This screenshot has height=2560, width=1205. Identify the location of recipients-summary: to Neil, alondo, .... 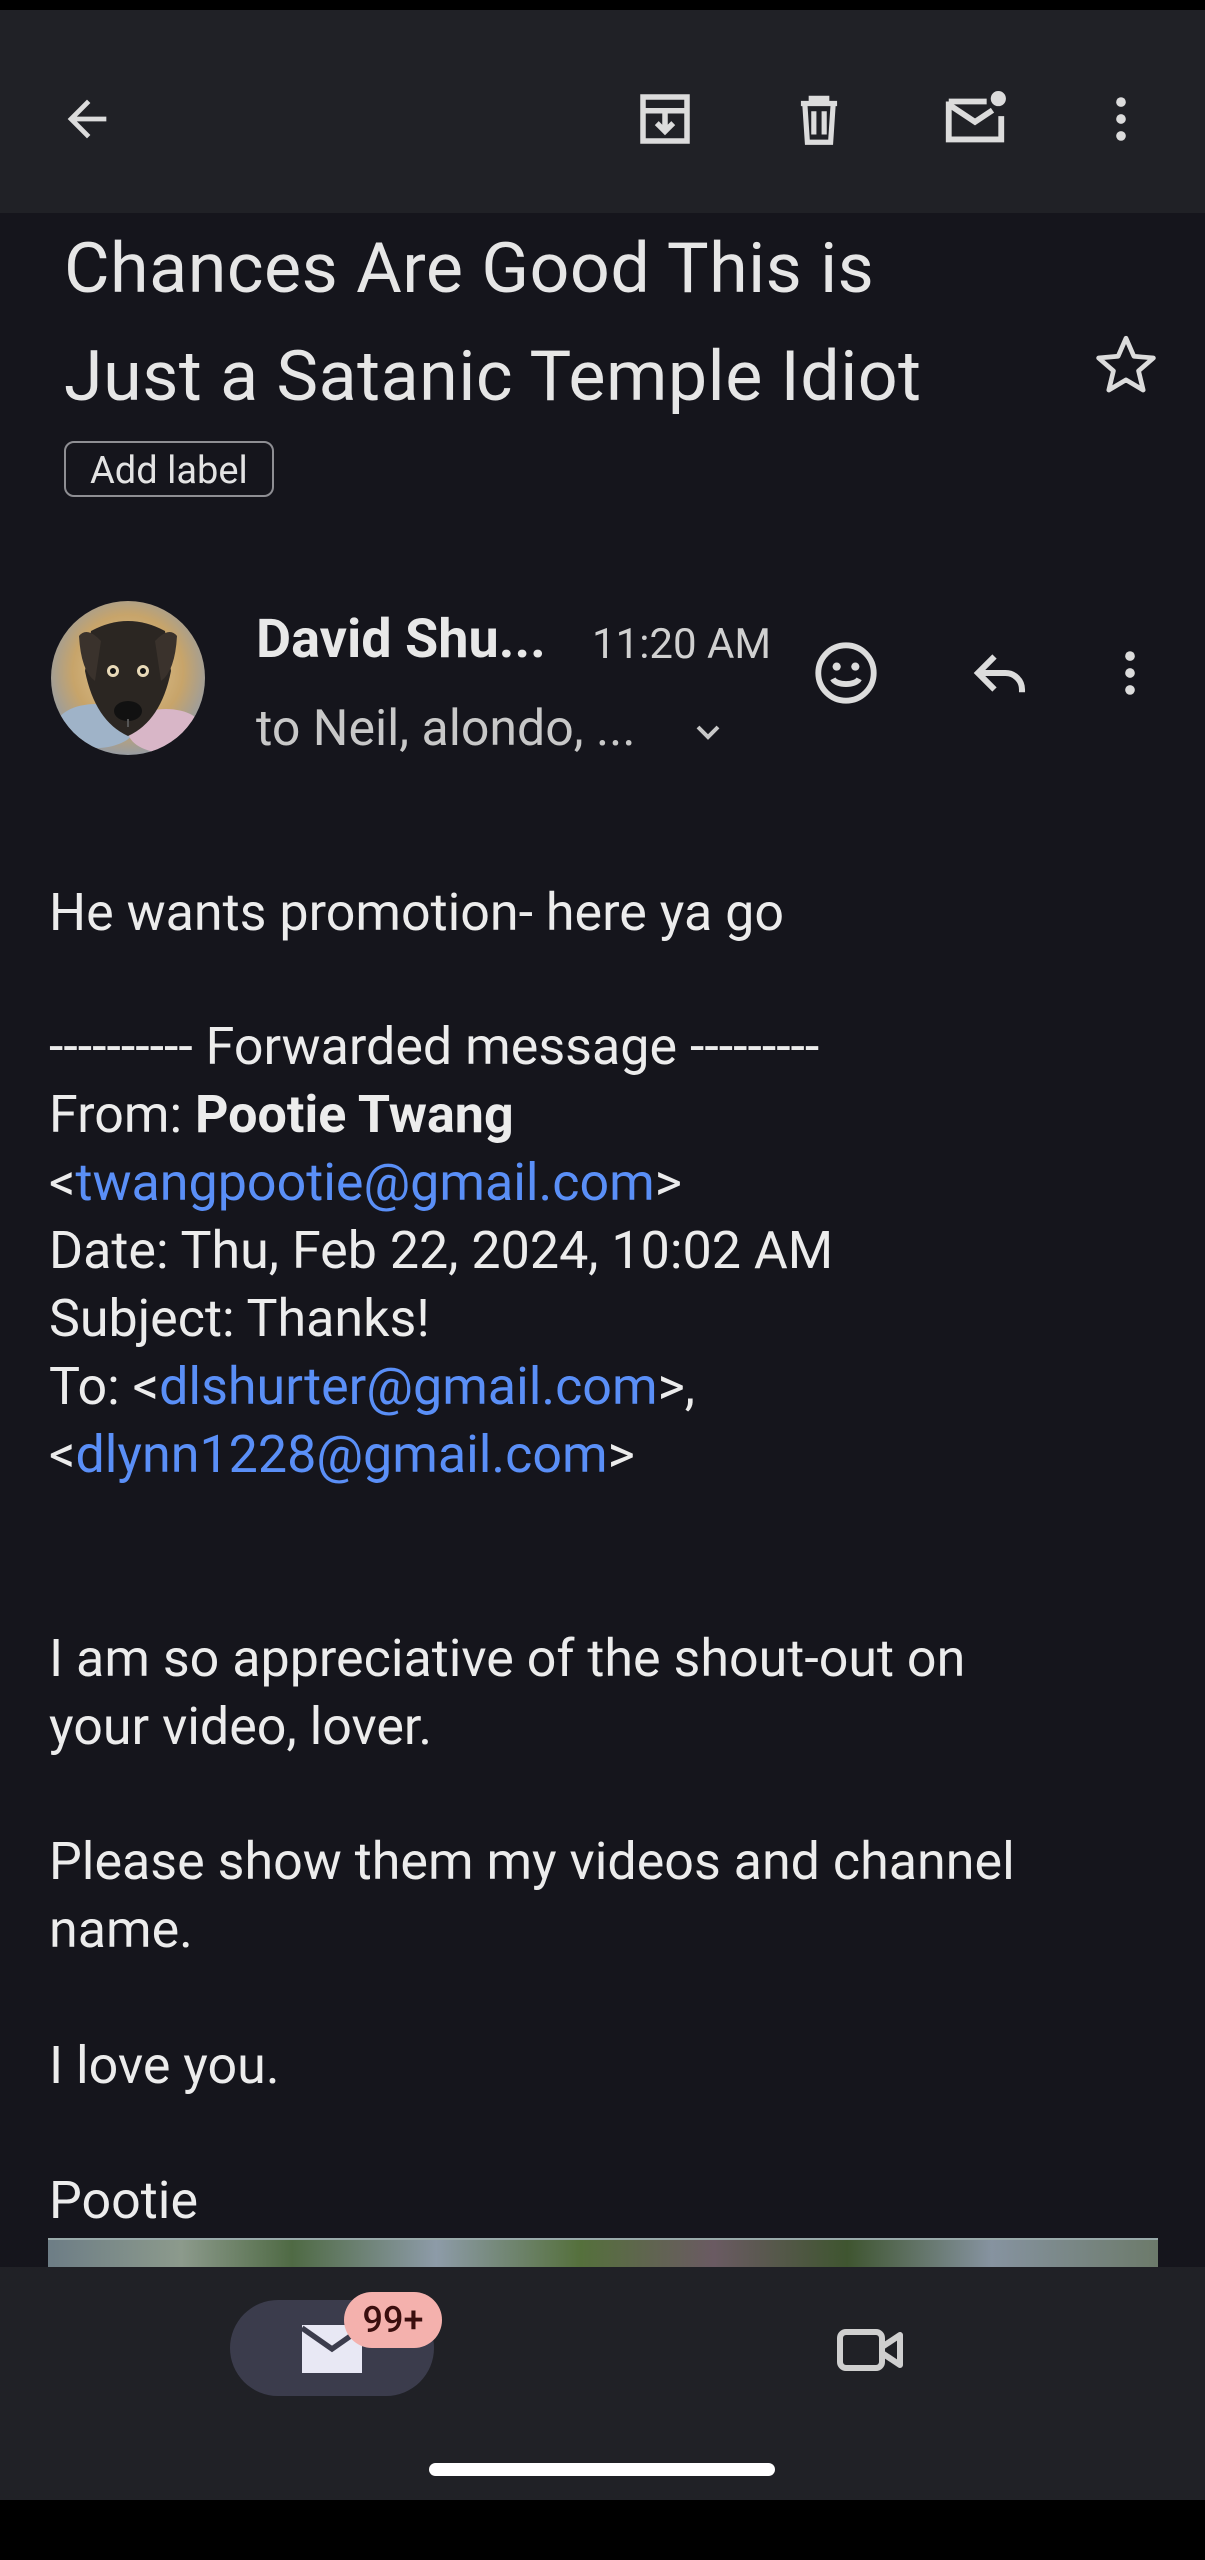
(492, 729).